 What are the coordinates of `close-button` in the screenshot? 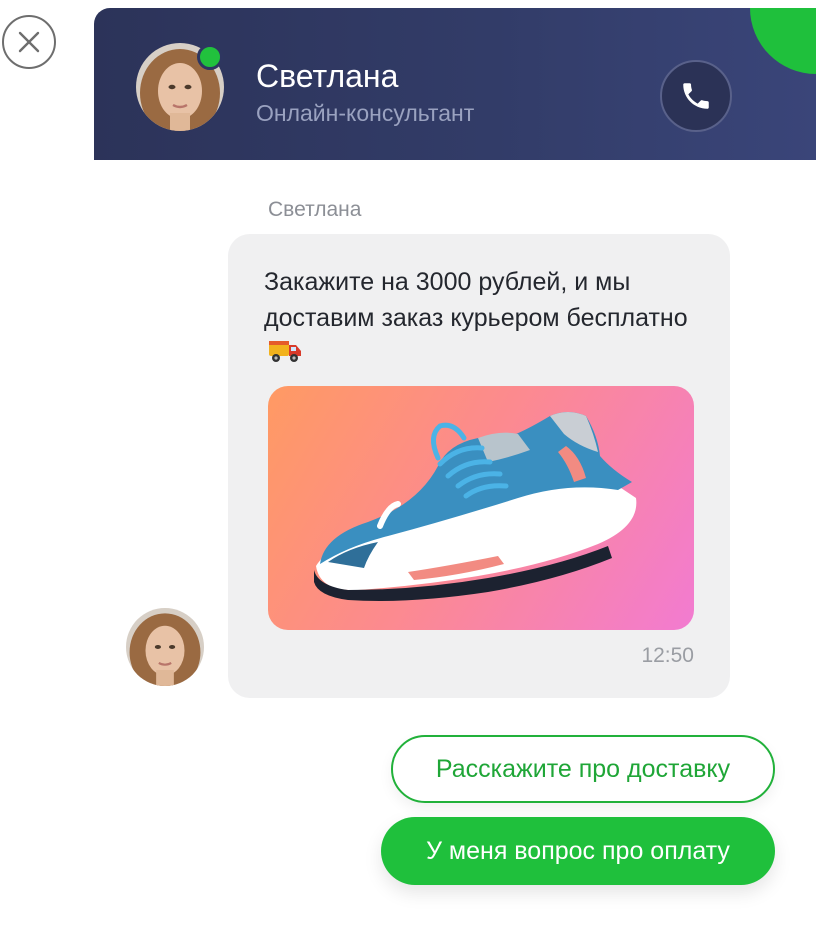 It's located at (29, 42).